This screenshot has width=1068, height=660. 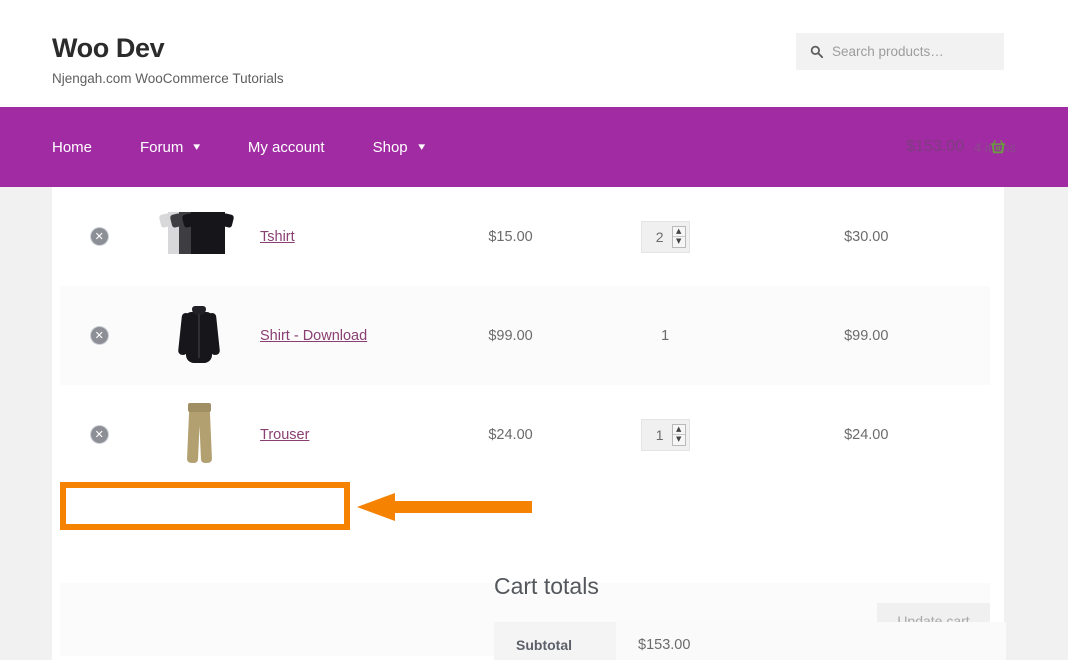 I want to click on cart-cell-quantity: 2 ▲ ▼, so click(x=665, y=236).